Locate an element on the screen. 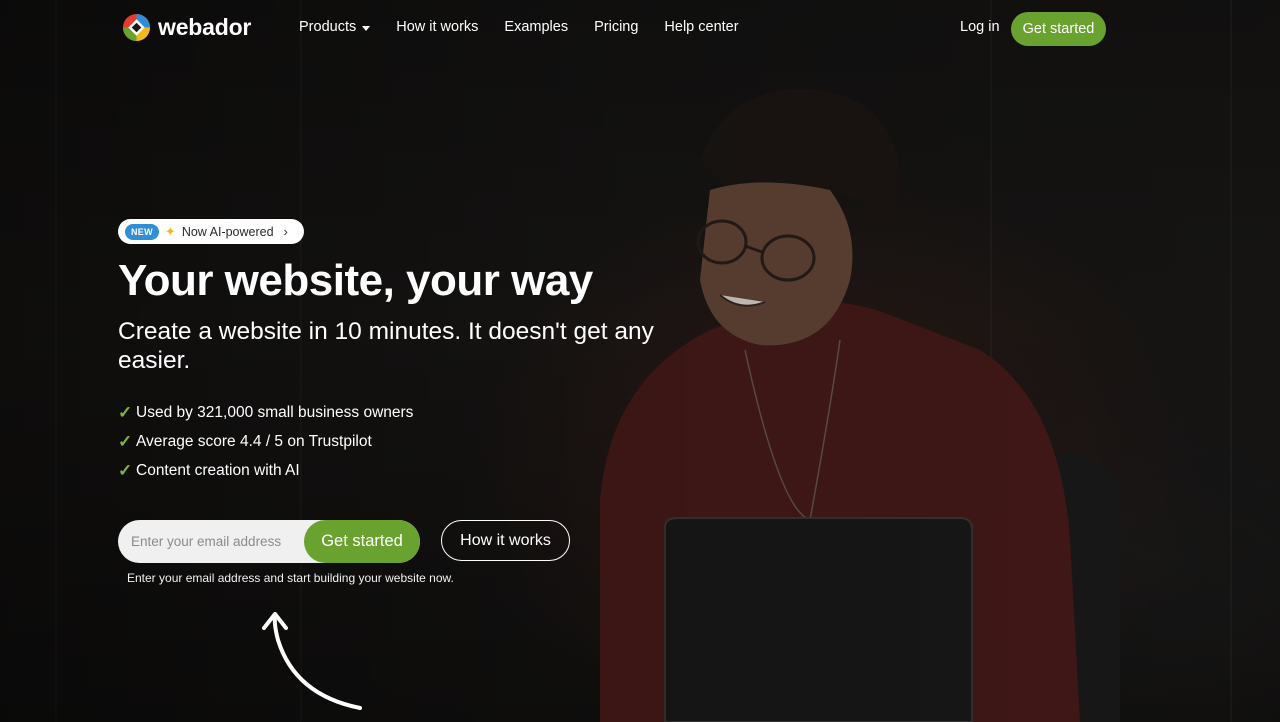  list-item: ✓ Used by 321,000 small business owners is located at coordinates (265, 412).